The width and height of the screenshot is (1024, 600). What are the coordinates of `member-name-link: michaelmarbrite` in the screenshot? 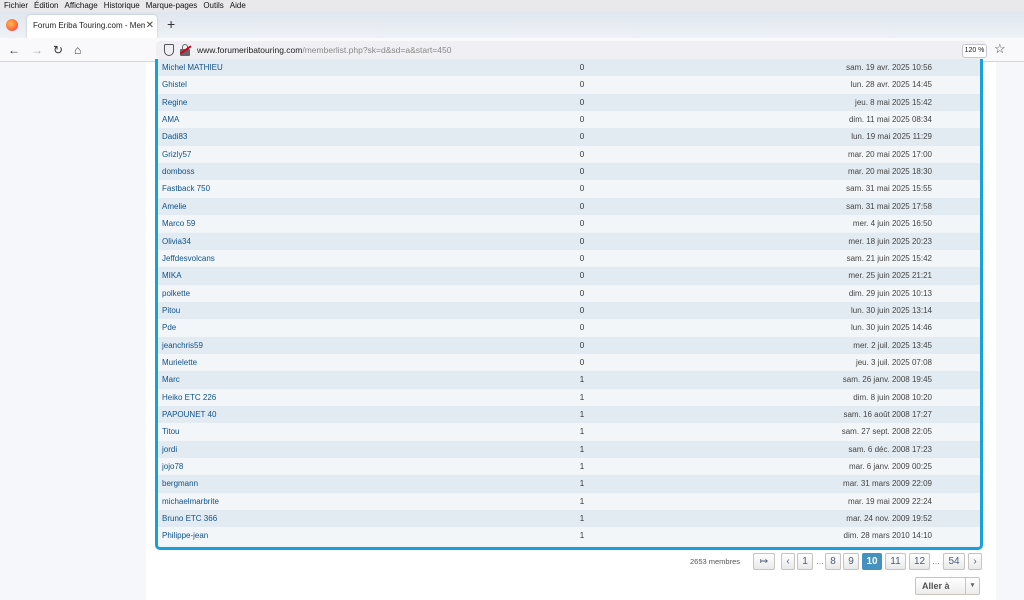 It's located at (190, 501).